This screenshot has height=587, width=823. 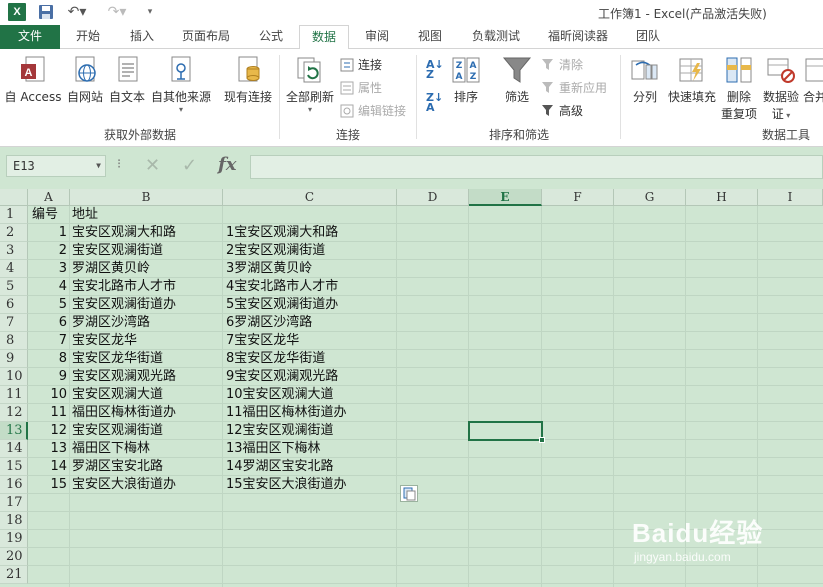 What do you see at coordinates (147, 485) in the screenshot?
I see `cell-b16: 宝安区大浪街道办` at bounding box center [147, 485].